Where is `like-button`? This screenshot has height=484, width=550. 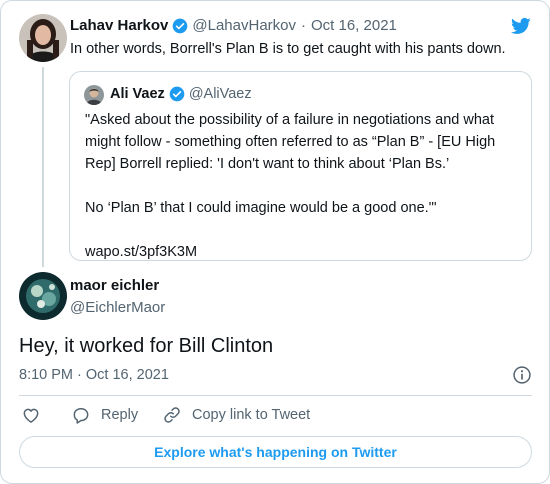 like-button is located at coordinates (36, 415).